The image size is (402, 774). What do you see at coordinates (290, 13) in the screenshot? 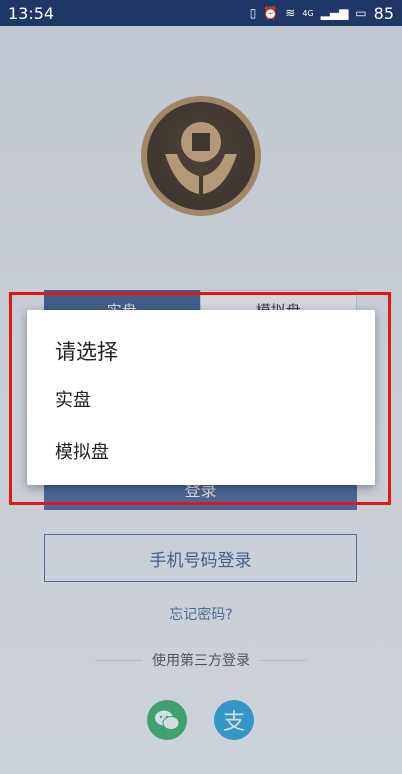
I see `wifi-icon: ≋` at bounding box center [290, 13].